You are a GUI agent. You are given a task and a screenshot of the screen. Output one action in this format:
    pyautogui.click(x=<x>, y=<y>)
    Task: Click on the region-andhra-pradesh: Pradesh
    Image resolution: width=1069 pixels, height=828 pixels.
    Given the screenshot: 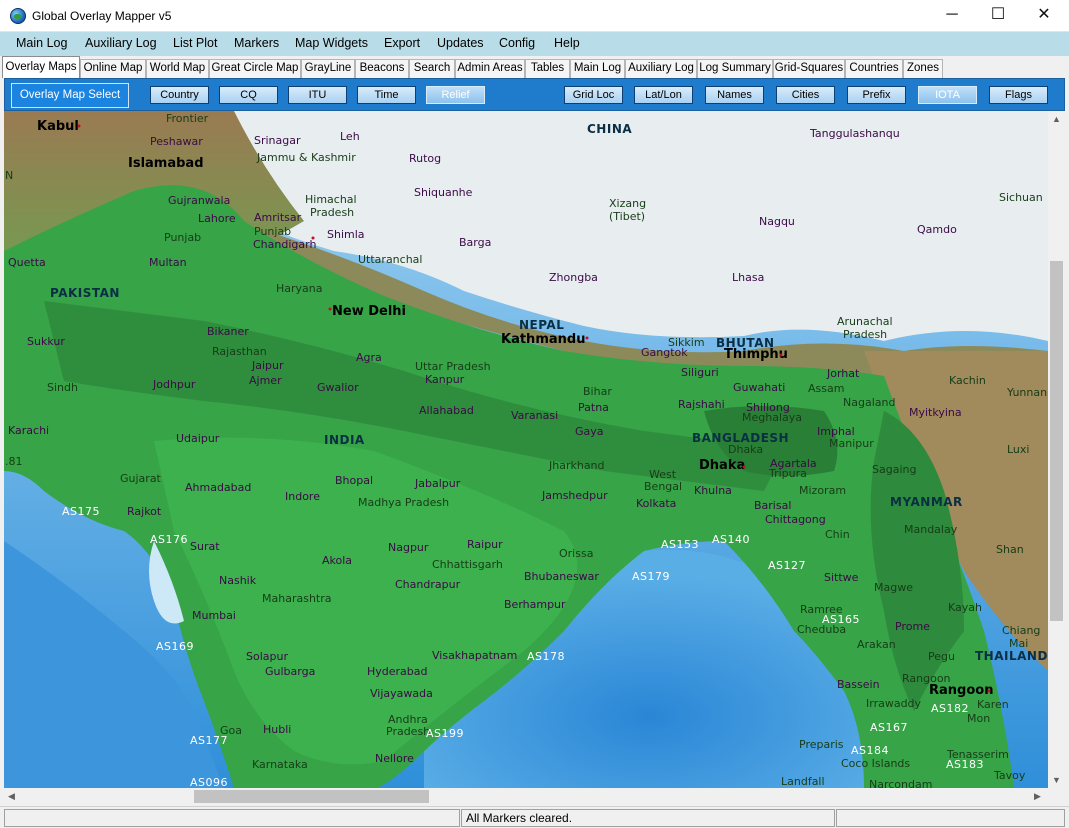 What is the action you would take?
    pyautogui.click(x=408, y=731)
    